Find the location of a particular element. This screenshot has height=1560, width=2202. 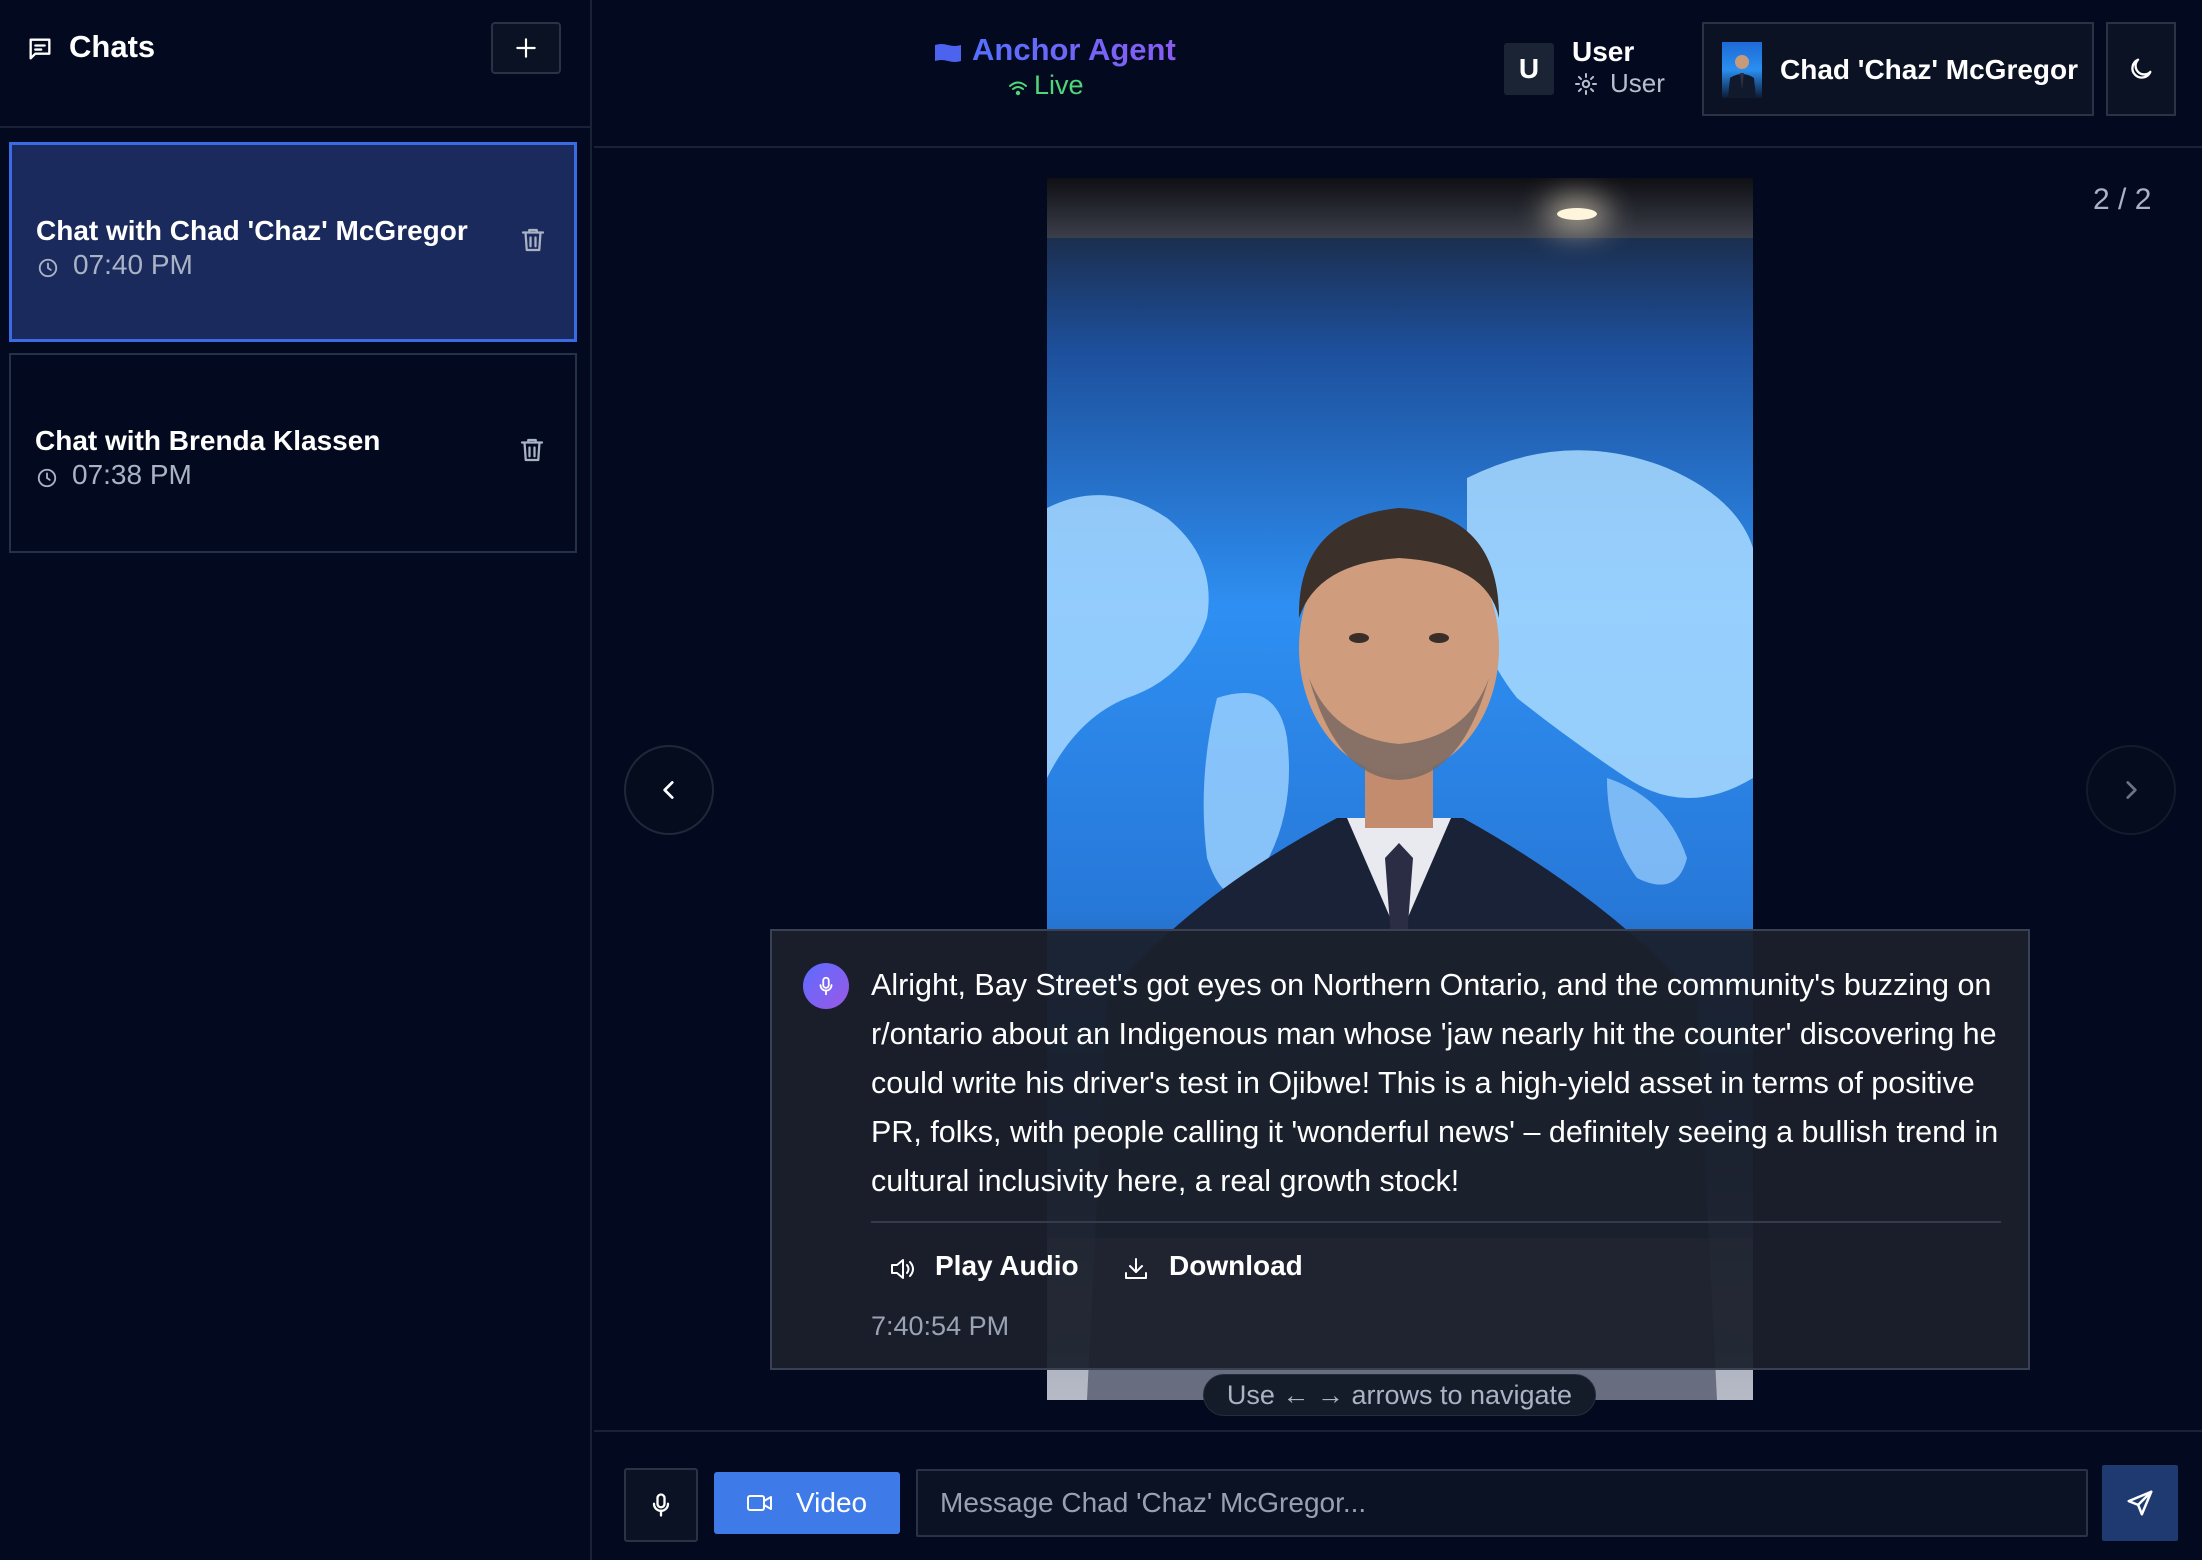

message-square-icon is located at coordinates (40, 49).